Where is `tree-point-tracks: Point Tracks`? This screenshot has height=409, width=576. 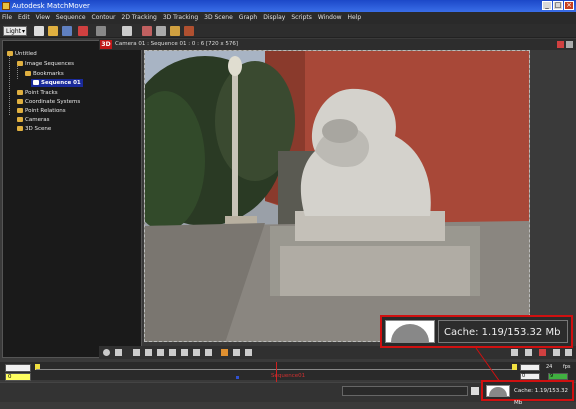
tree-point-tracks: Point Tracks is located at coordinates (37, 93).